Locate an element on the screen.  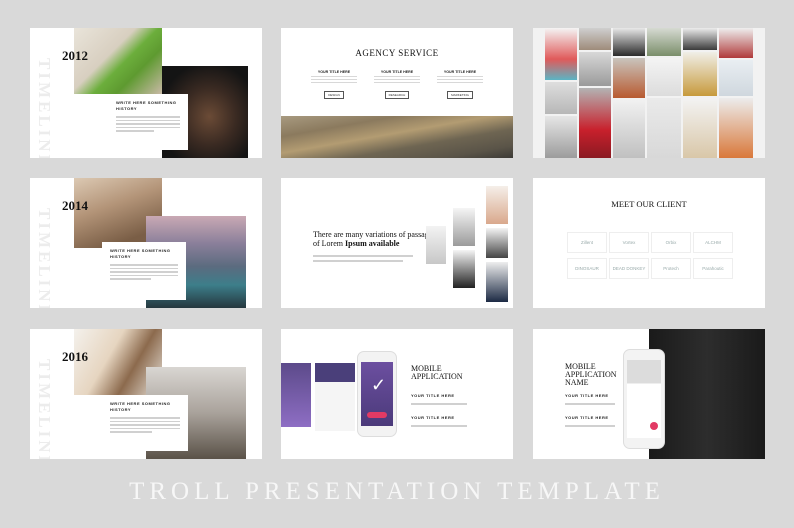
client-logo: Protech is located at coordinates (671, 268).